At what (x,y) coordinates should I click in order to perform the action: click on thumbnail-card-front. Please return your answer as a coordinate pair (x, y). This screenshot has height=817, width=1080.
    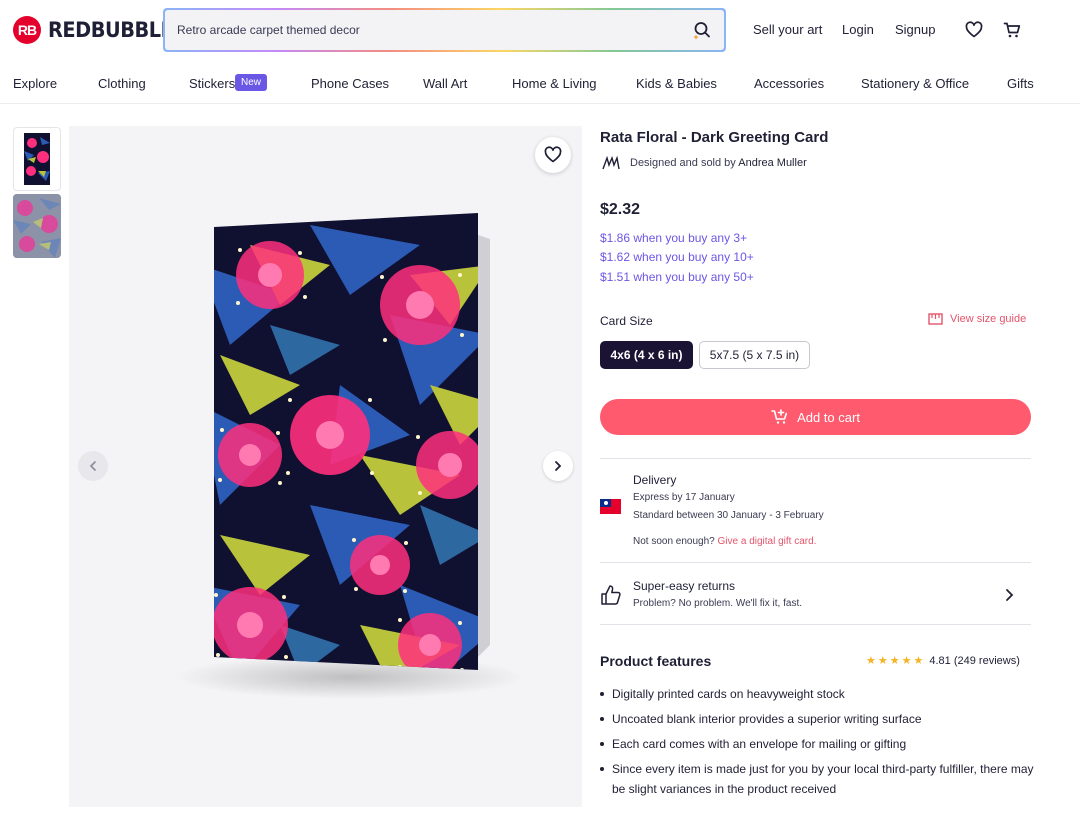
    Looking at the image, I should click on (37, 159).